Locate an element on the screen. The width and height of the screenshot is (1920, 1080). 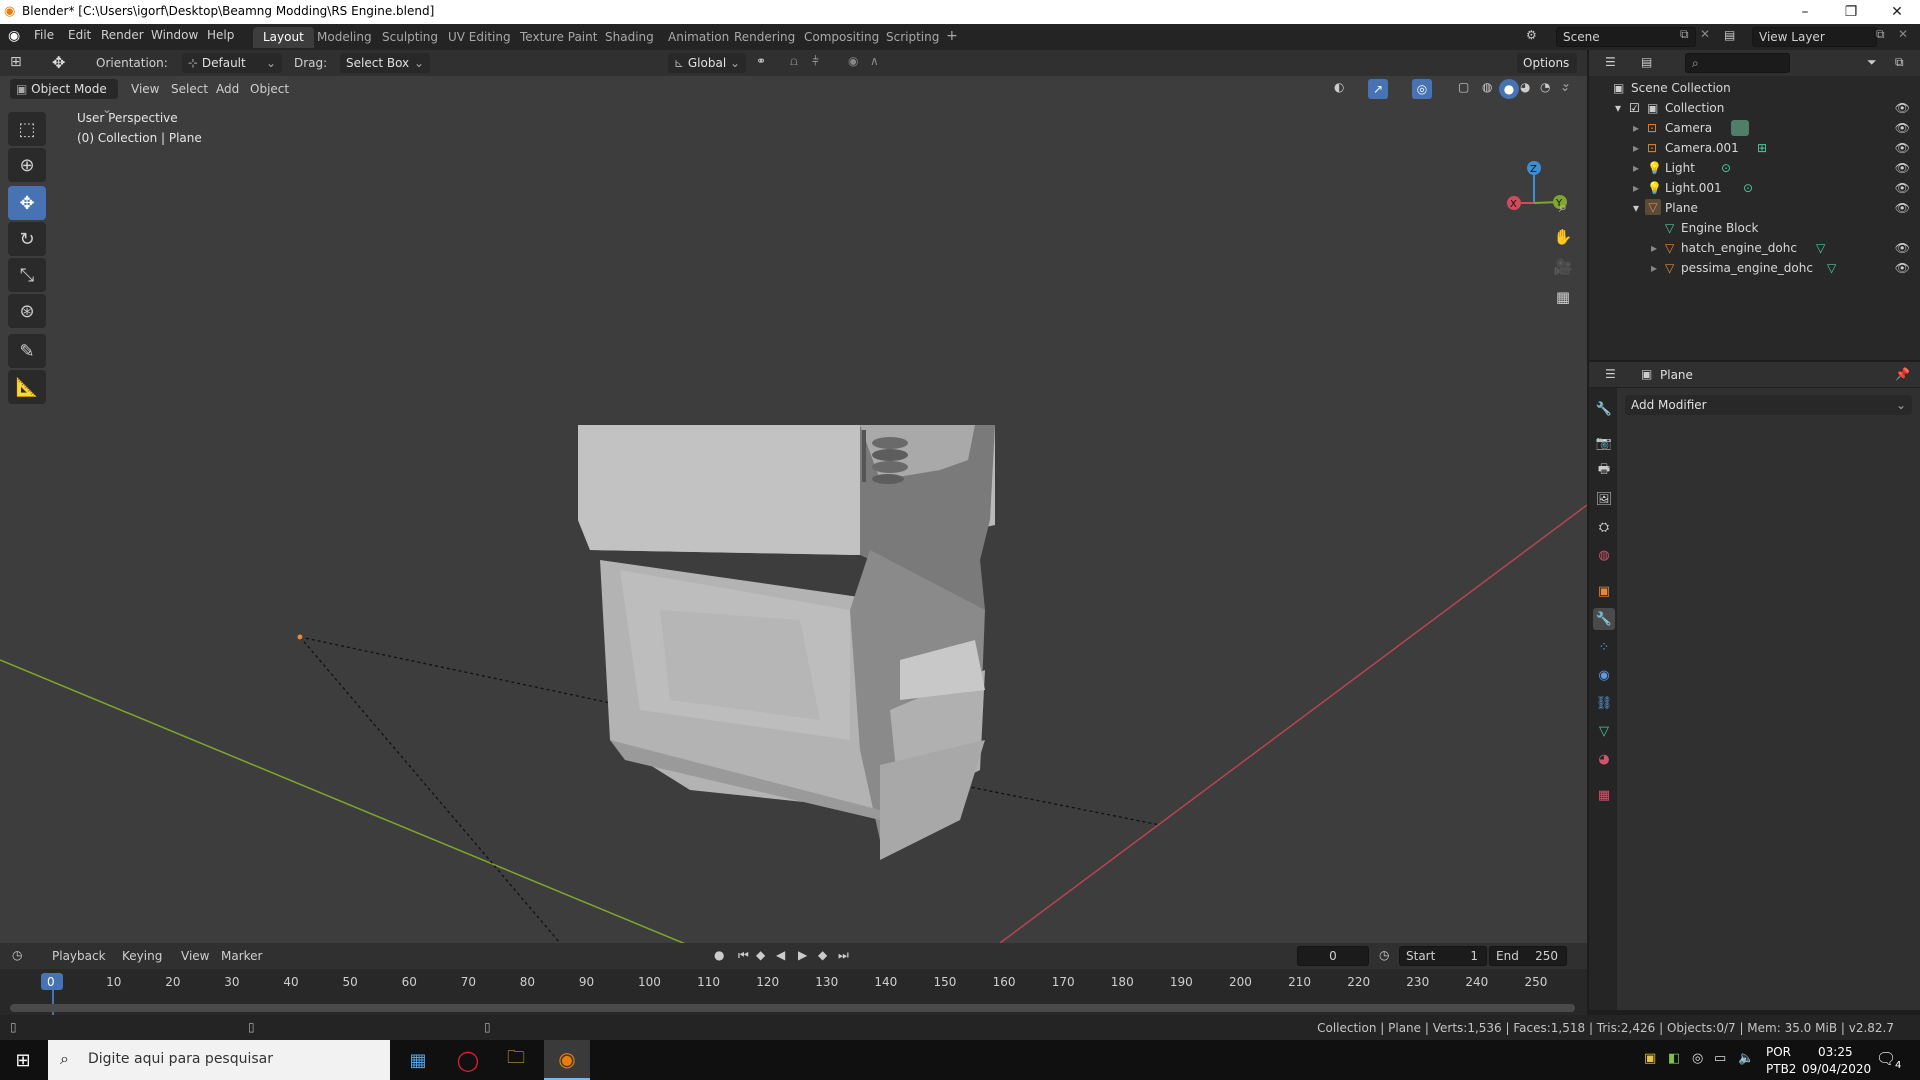
view-layer-field: View Layer is located at coordinates (1814, 37).